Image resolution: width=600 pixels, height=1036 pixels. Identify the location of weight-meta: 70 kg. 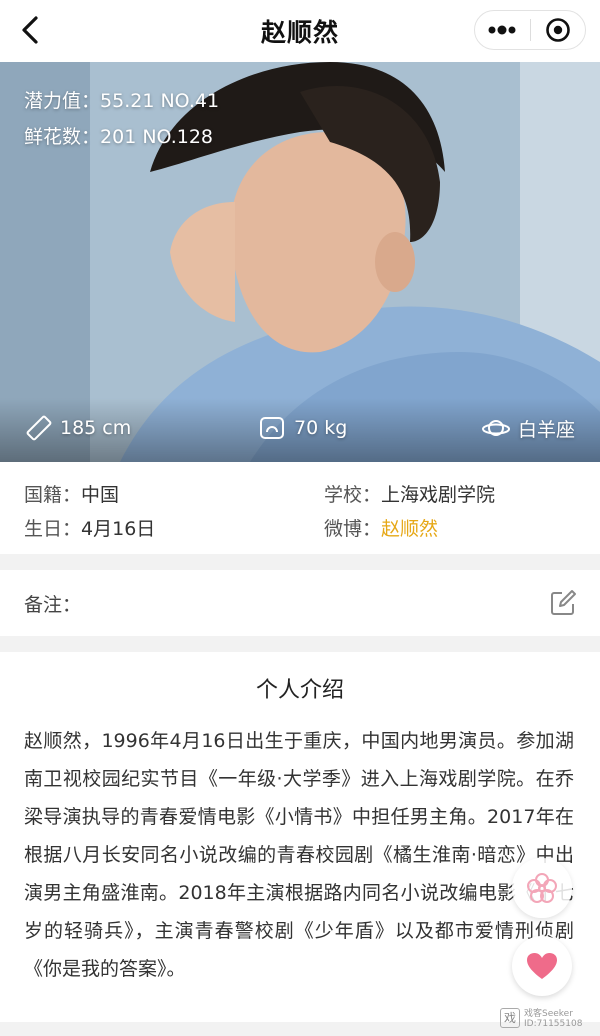
(302, 428).